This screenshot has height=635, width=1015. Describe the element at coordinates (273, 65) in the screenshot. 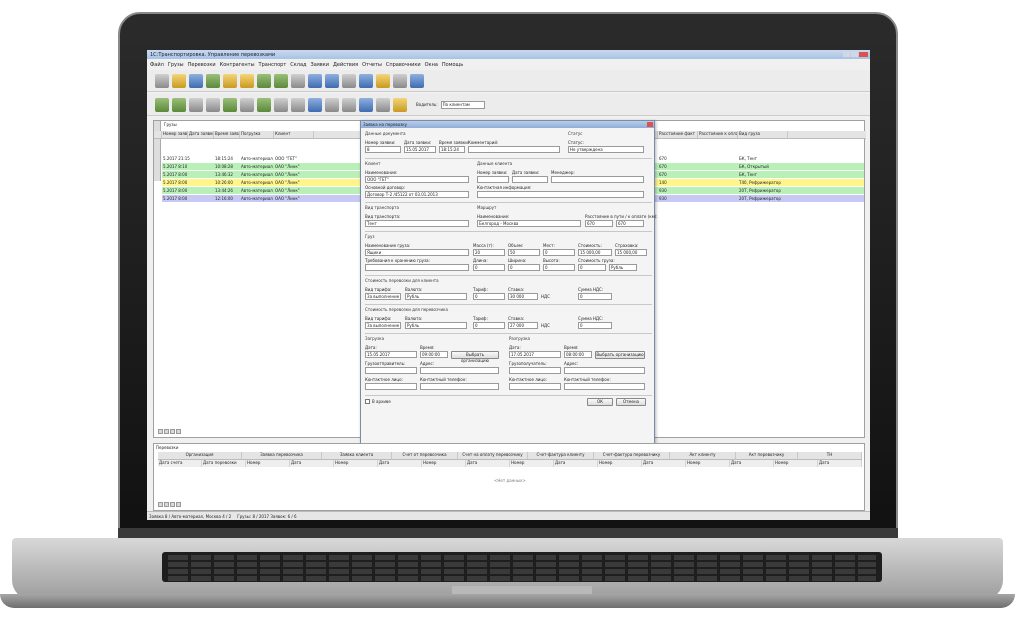

I see `menu-item: Транспорт` at that location.